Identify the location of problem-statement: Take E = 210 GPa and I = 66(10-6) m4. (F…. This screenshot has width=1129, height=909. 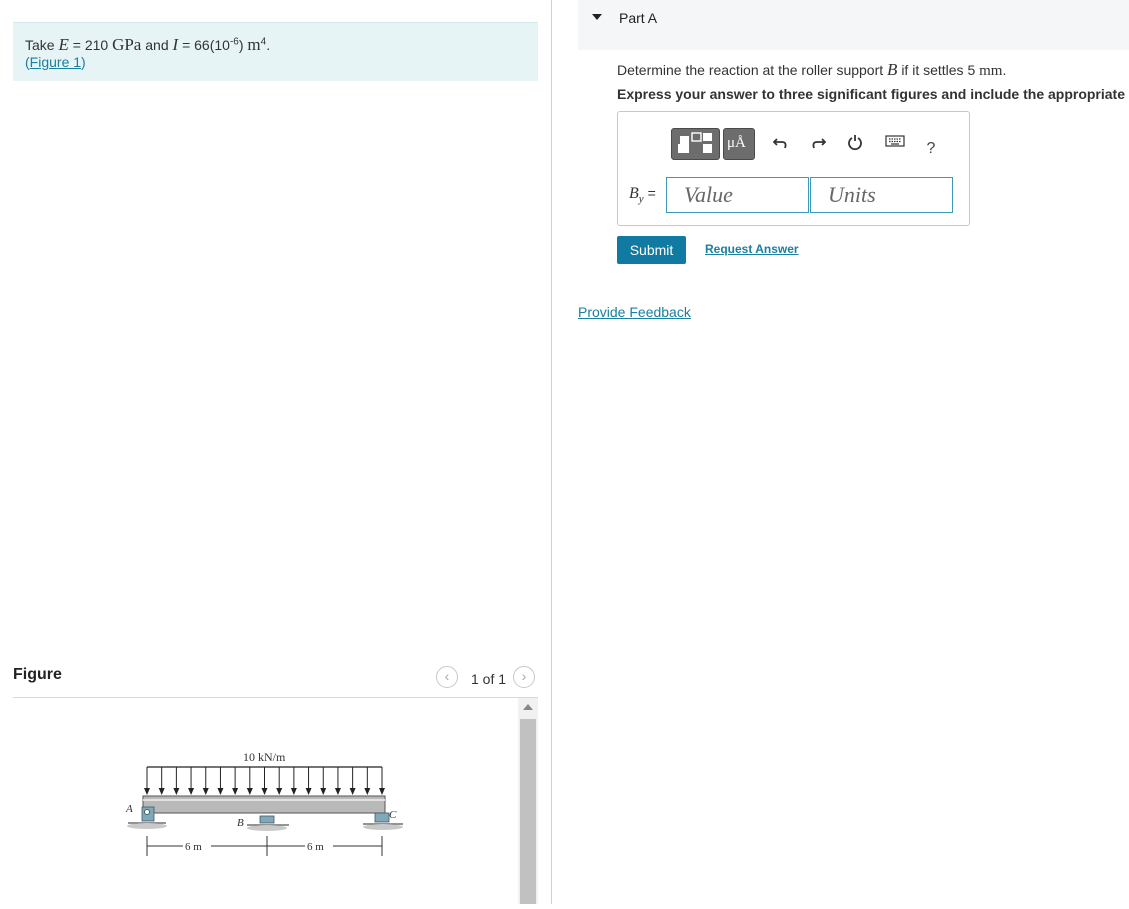
(275, 51).